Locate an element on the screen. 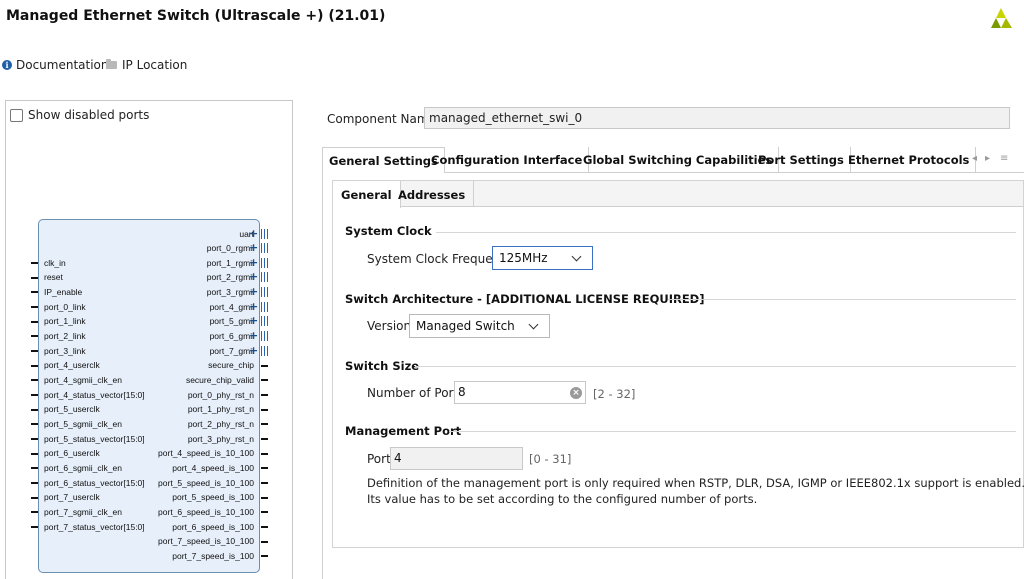  port-label-left: port_0_link is located at coordinates (65, 307).